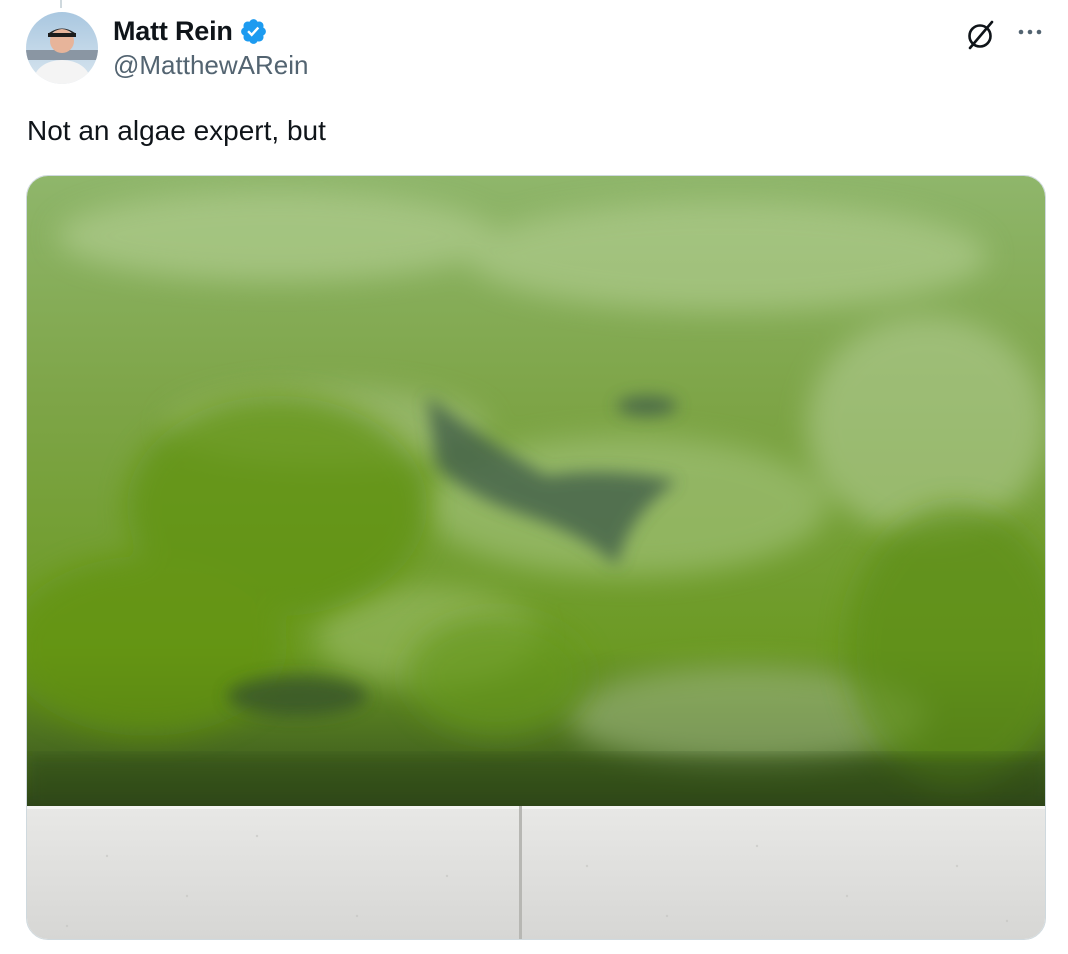  Describe the element at coordinates (980, 35) in the screenshot. I see `grok-icon` at that location.